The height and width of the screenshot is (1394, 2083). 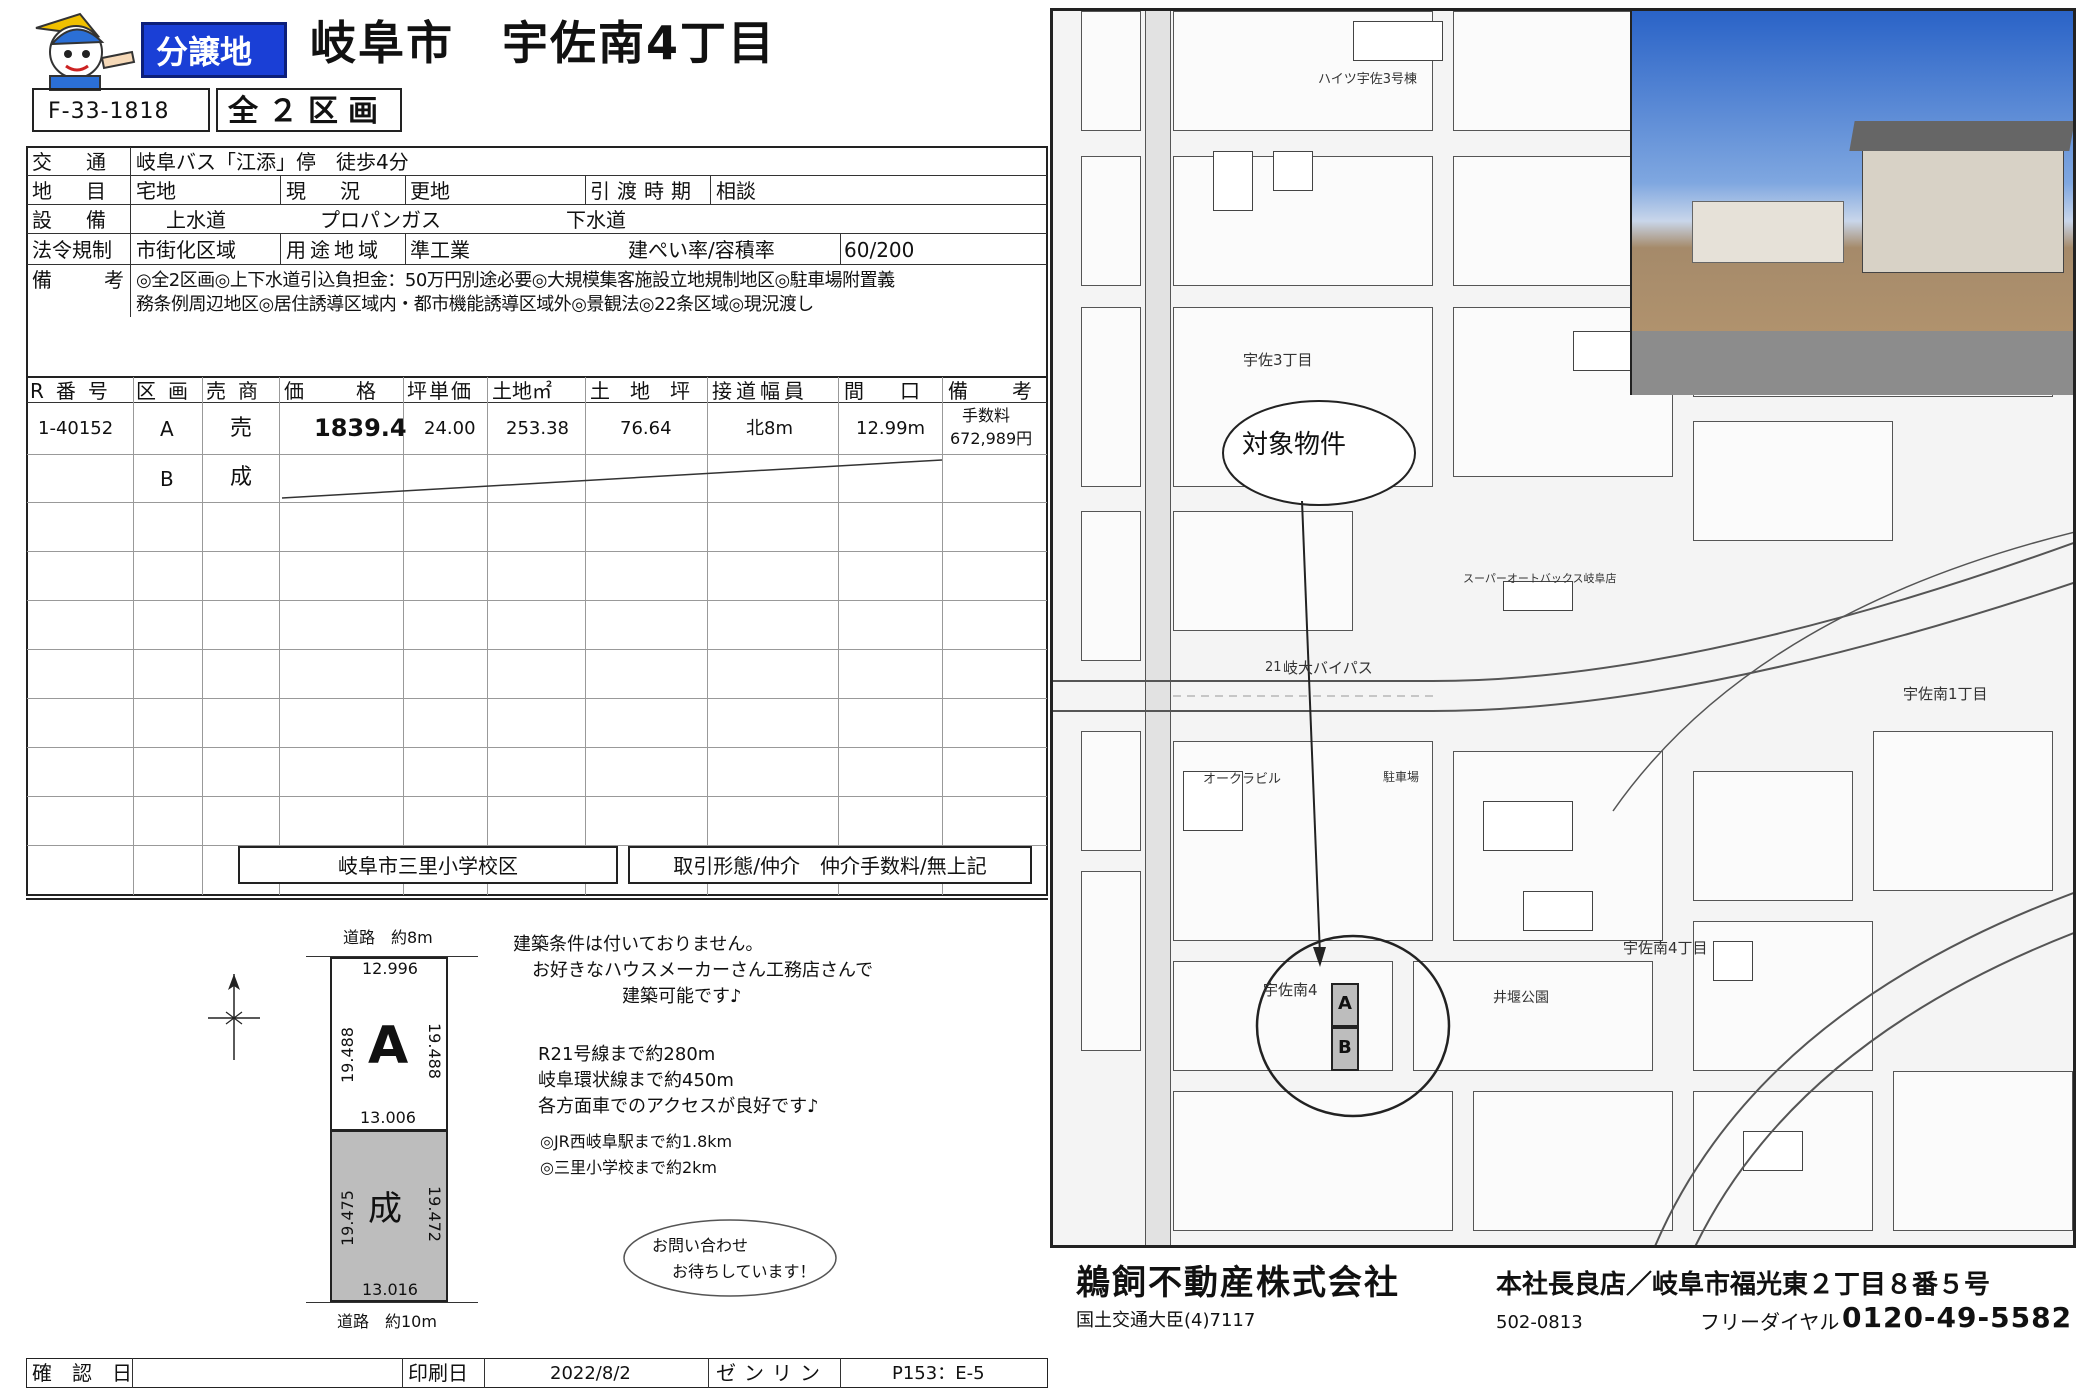 I want to click on table-row-a-status: 売, so click(x=241, y=428).